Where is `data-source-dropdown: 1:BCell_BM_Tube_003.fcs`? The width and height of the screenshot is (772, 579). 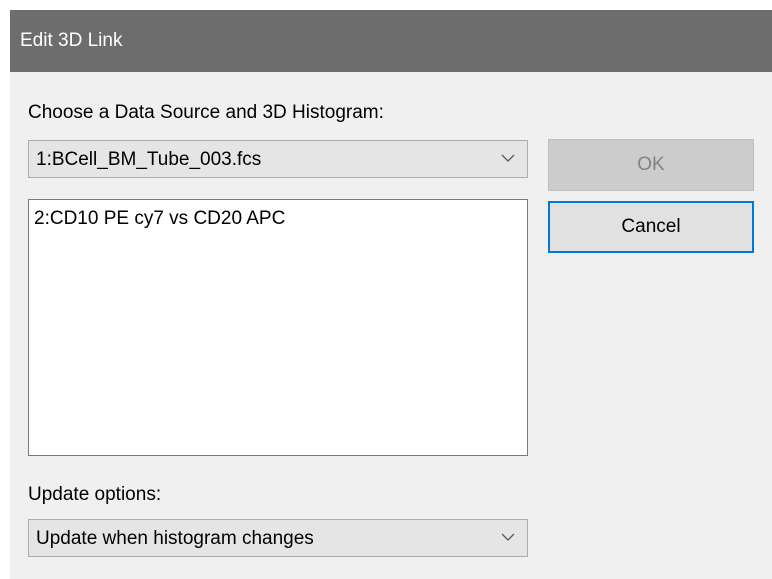
data-source-dropdown: 1:BCell_BM_Tube_003.fcs is located at coordinates (278, 159).